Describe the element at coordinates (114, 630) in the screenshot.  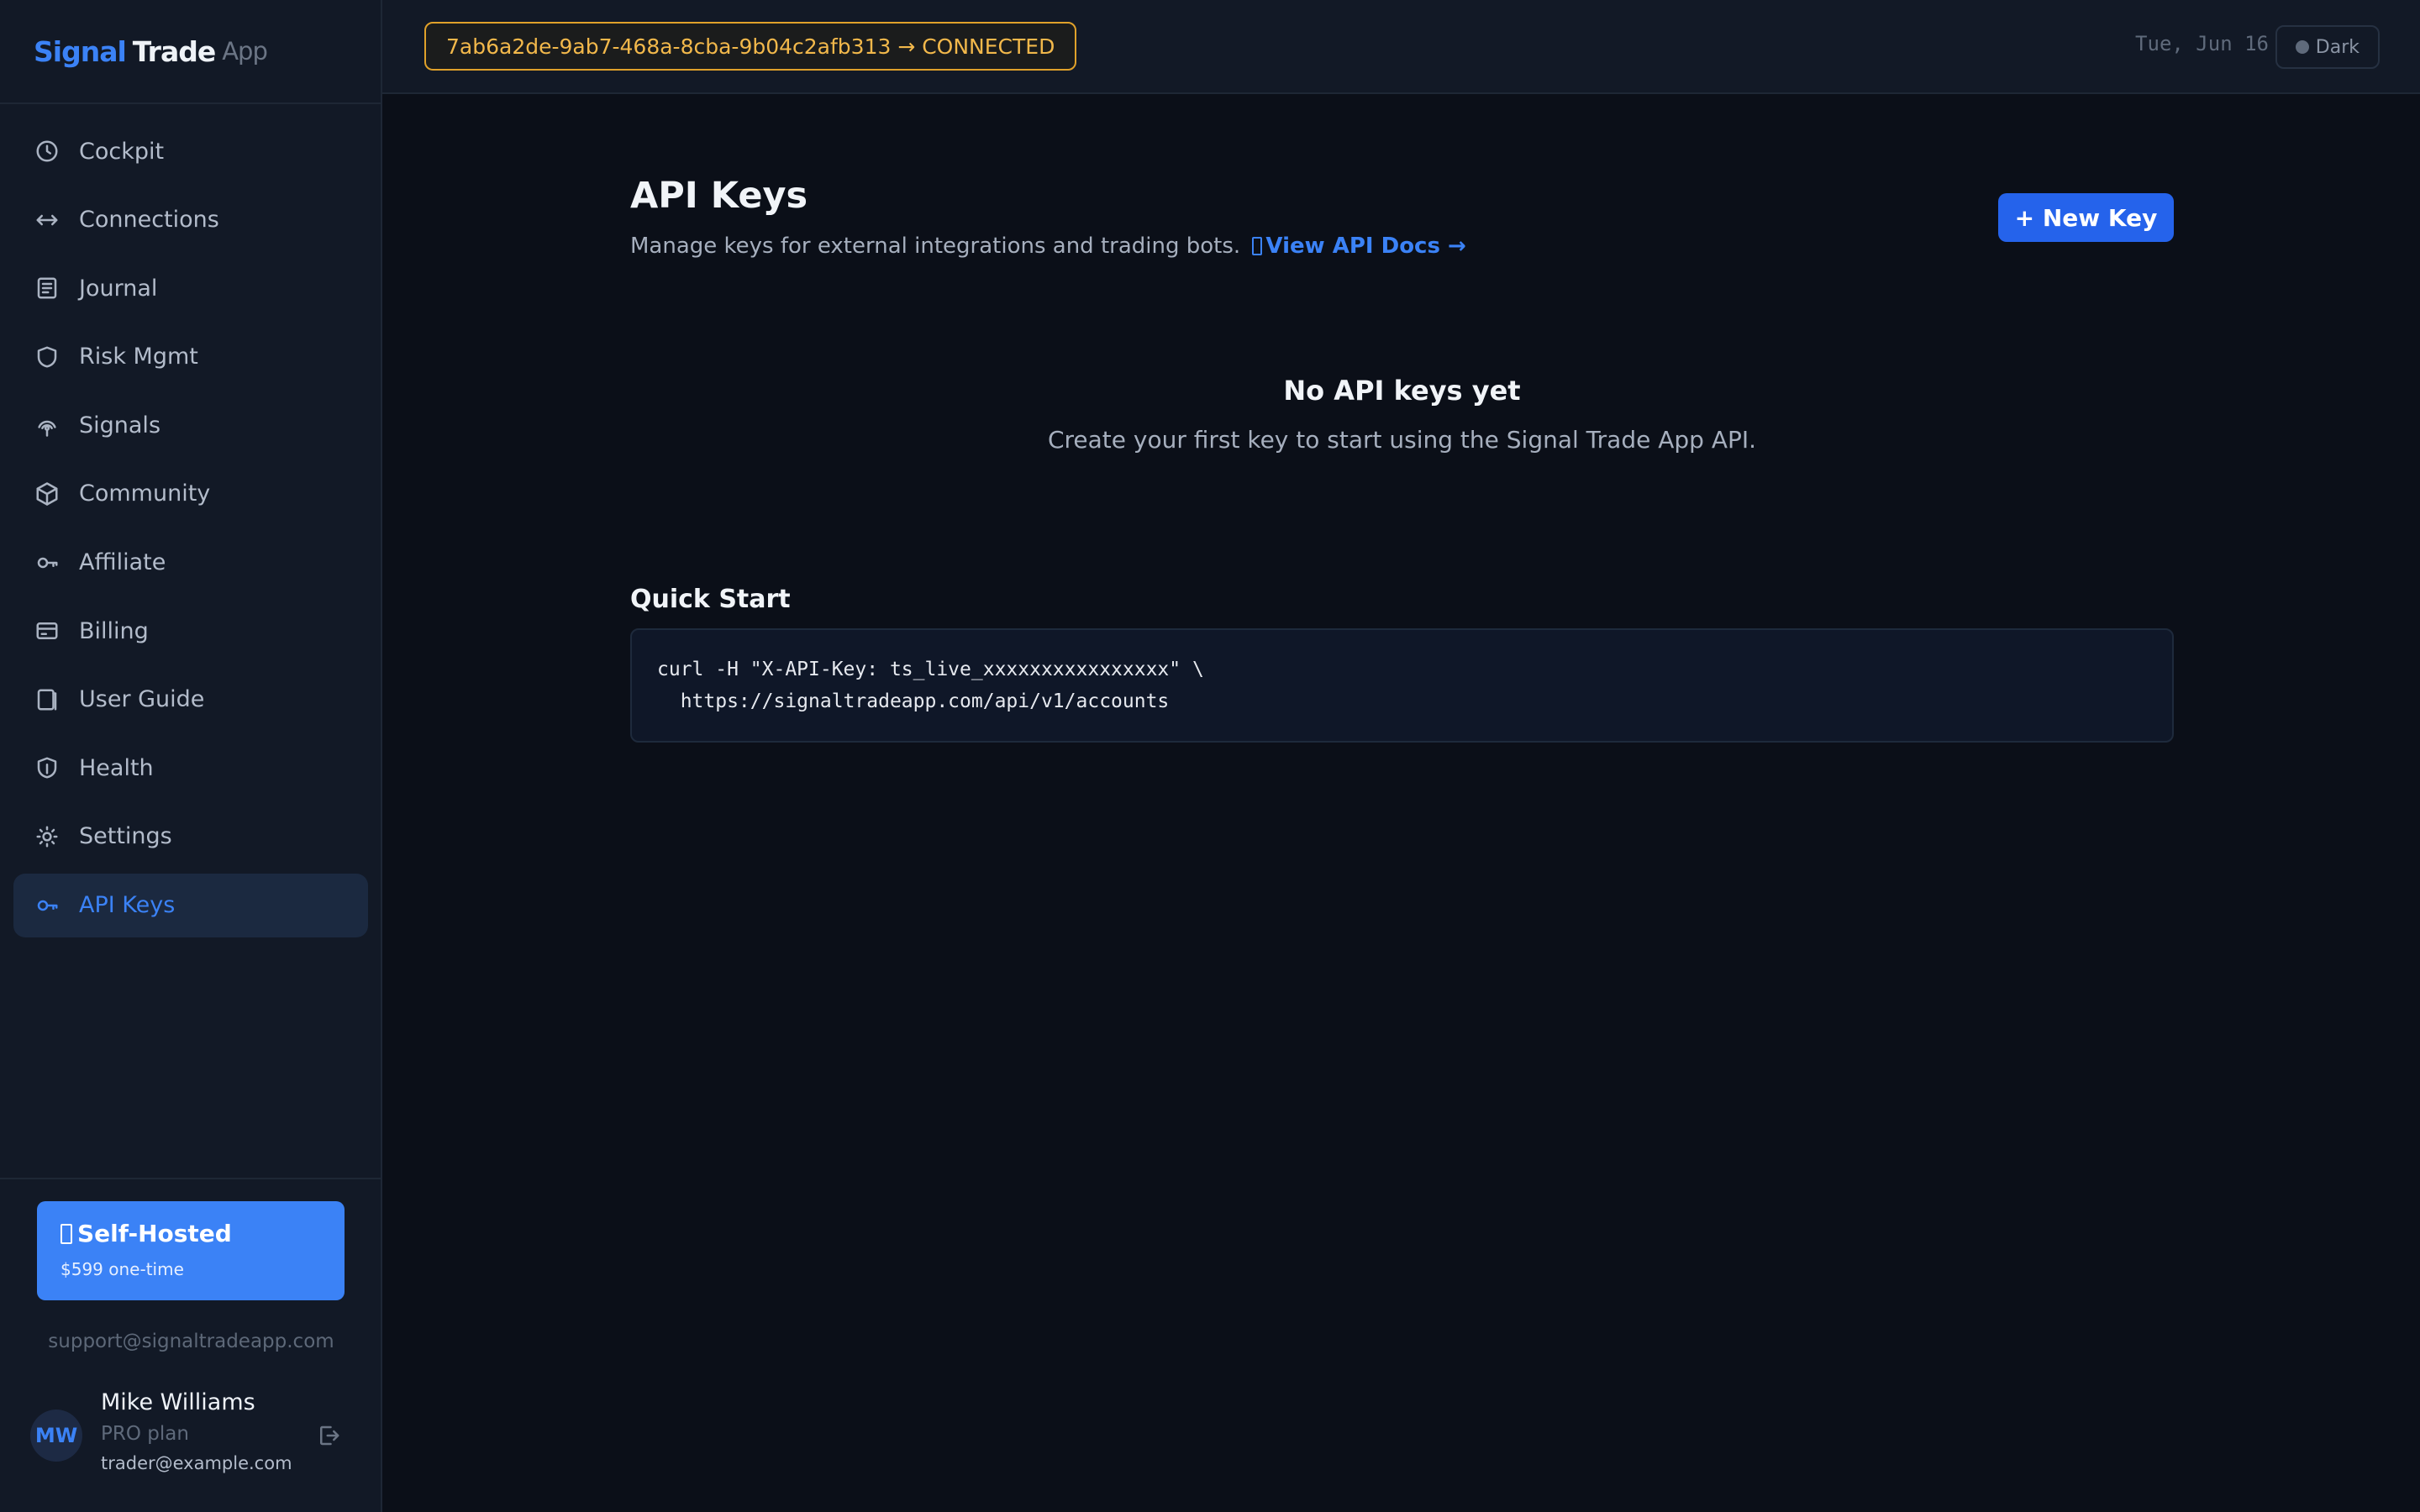
I see `sidebar-item-label: Billing` at that location.